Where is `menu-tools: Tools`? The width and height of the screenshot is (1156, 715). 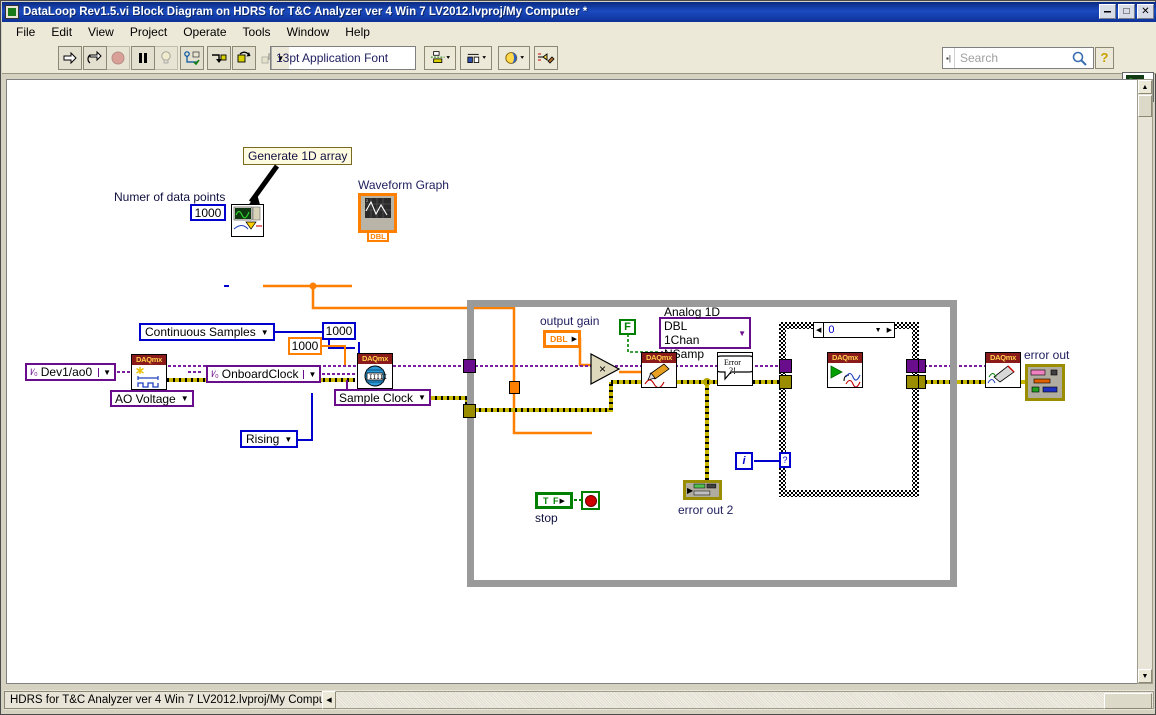 menu-tools: Tools is located at coordinates (257, 32).